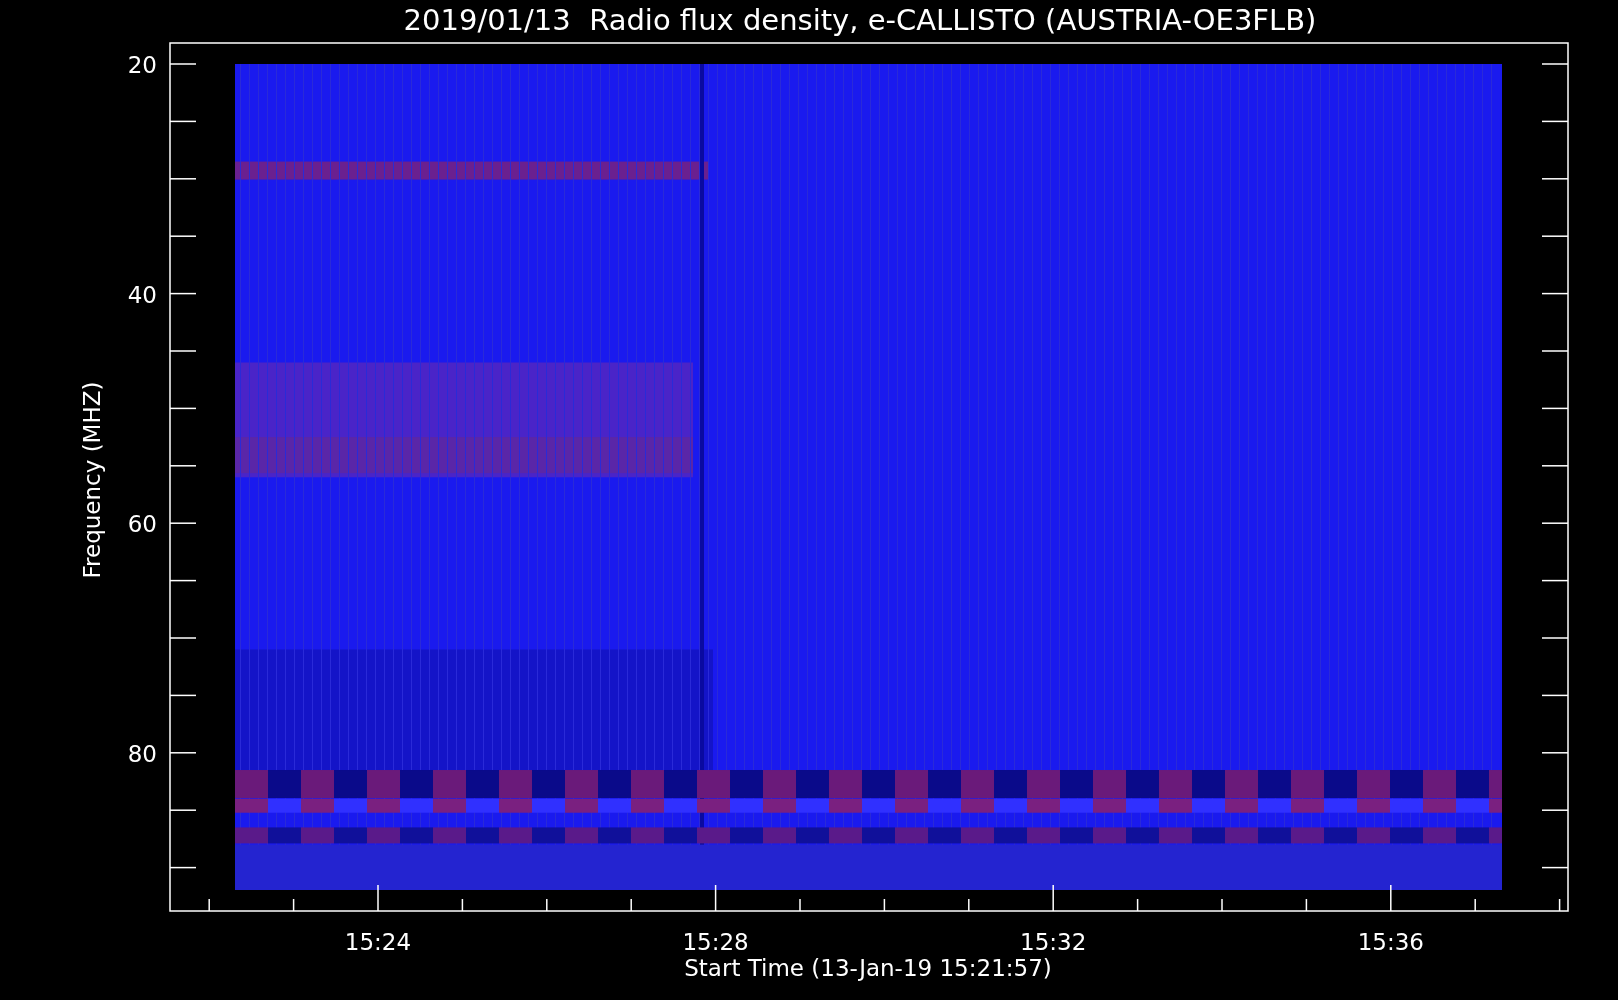 The height and width of the screenshot is (1000, 1618). What do you see at coordinates (142, 524) in the screenshot?
I see `y-tick-label: 60` at bounding box center [142, 524].